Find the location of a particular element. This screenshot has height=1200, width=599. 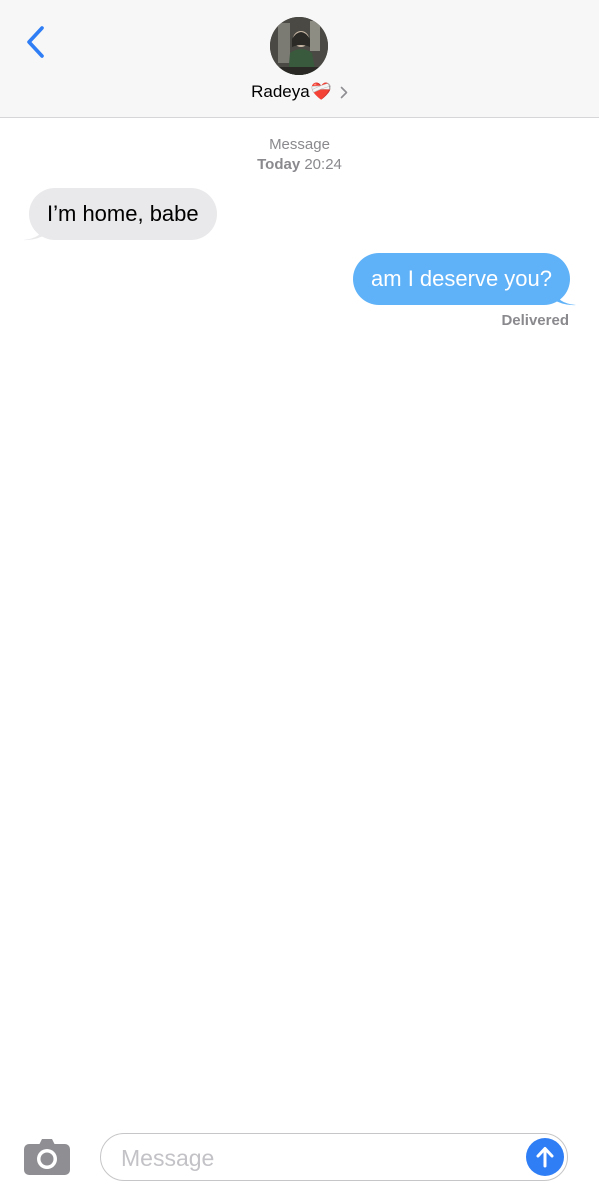

delivery-status: Delivered is located at coordinates (535, 320).